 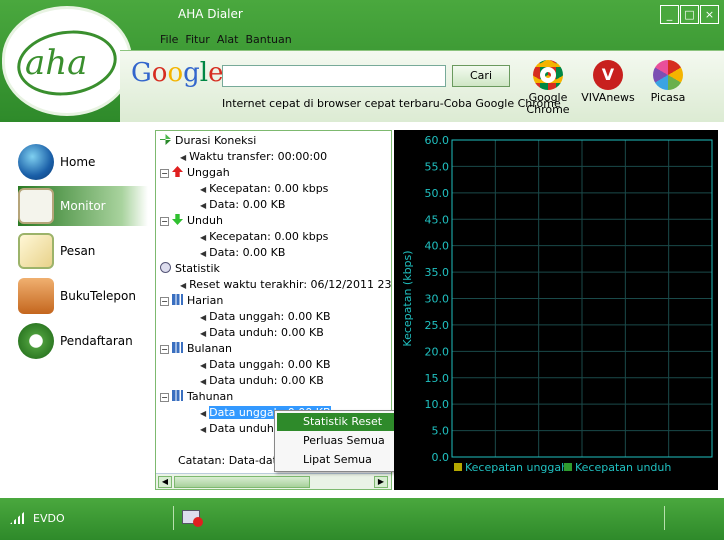 I want to click on tree-node-harian-down: ◀ Data unduh: 0.00 KB, so click(x=262, y=332).